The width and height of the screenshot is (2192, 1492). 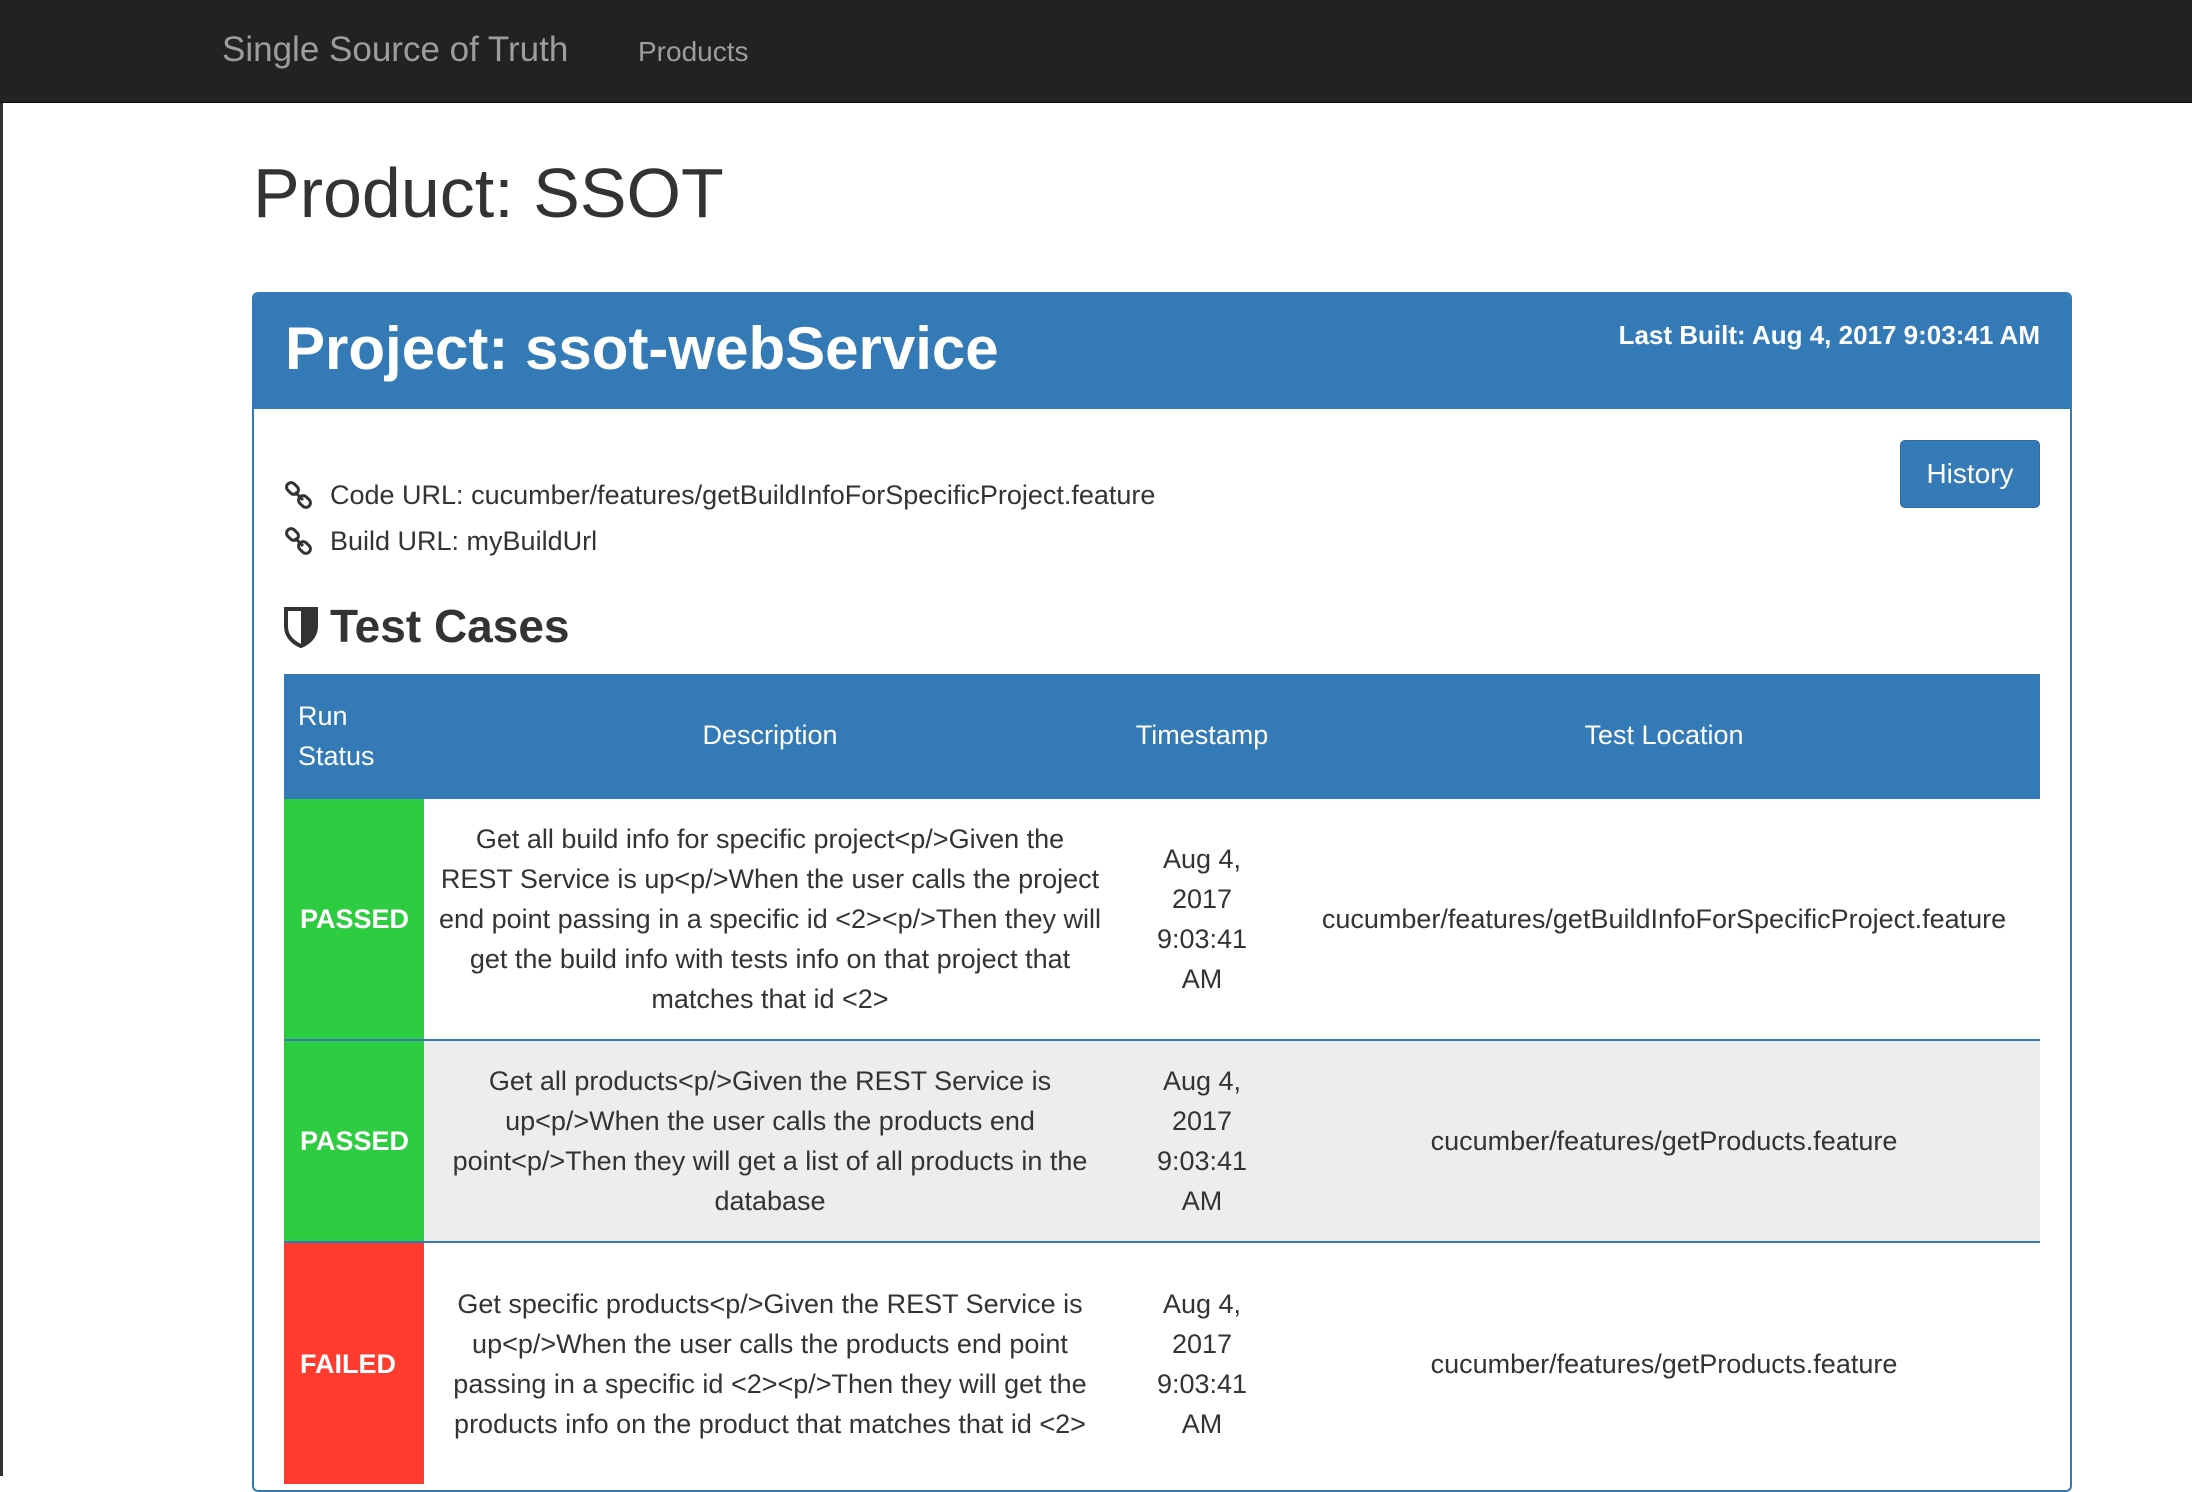 I want to click on nav-link-products: Products, so click(x=693, y=52).